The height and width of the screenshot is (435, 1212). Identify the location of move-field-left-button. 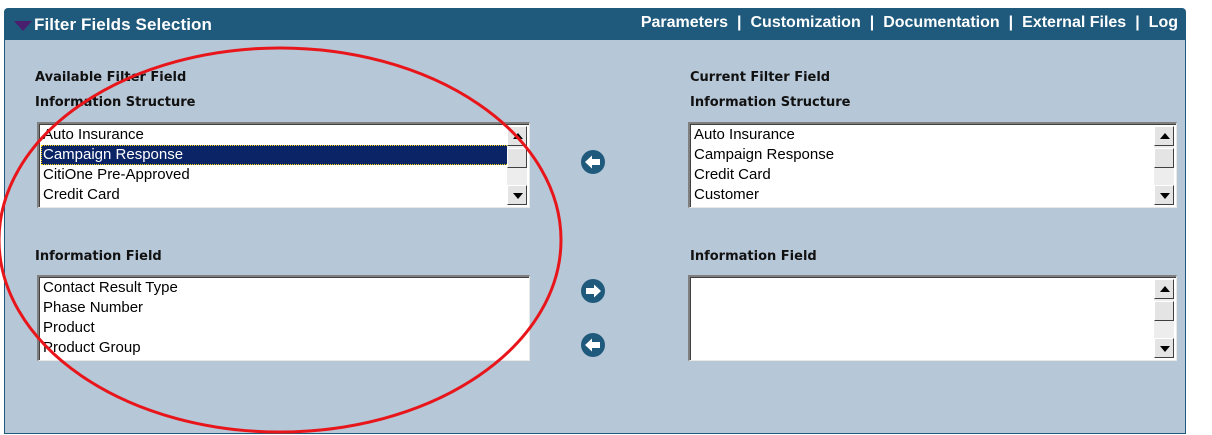
(593, 345).